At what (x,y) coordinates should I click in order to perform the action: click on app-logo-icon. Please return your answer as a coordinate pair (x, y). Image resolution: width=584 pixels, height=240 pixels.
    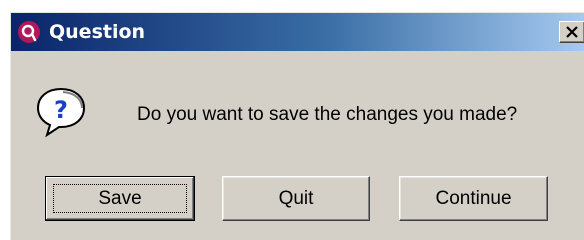
    Looking at the image, I should click on (29, 32).